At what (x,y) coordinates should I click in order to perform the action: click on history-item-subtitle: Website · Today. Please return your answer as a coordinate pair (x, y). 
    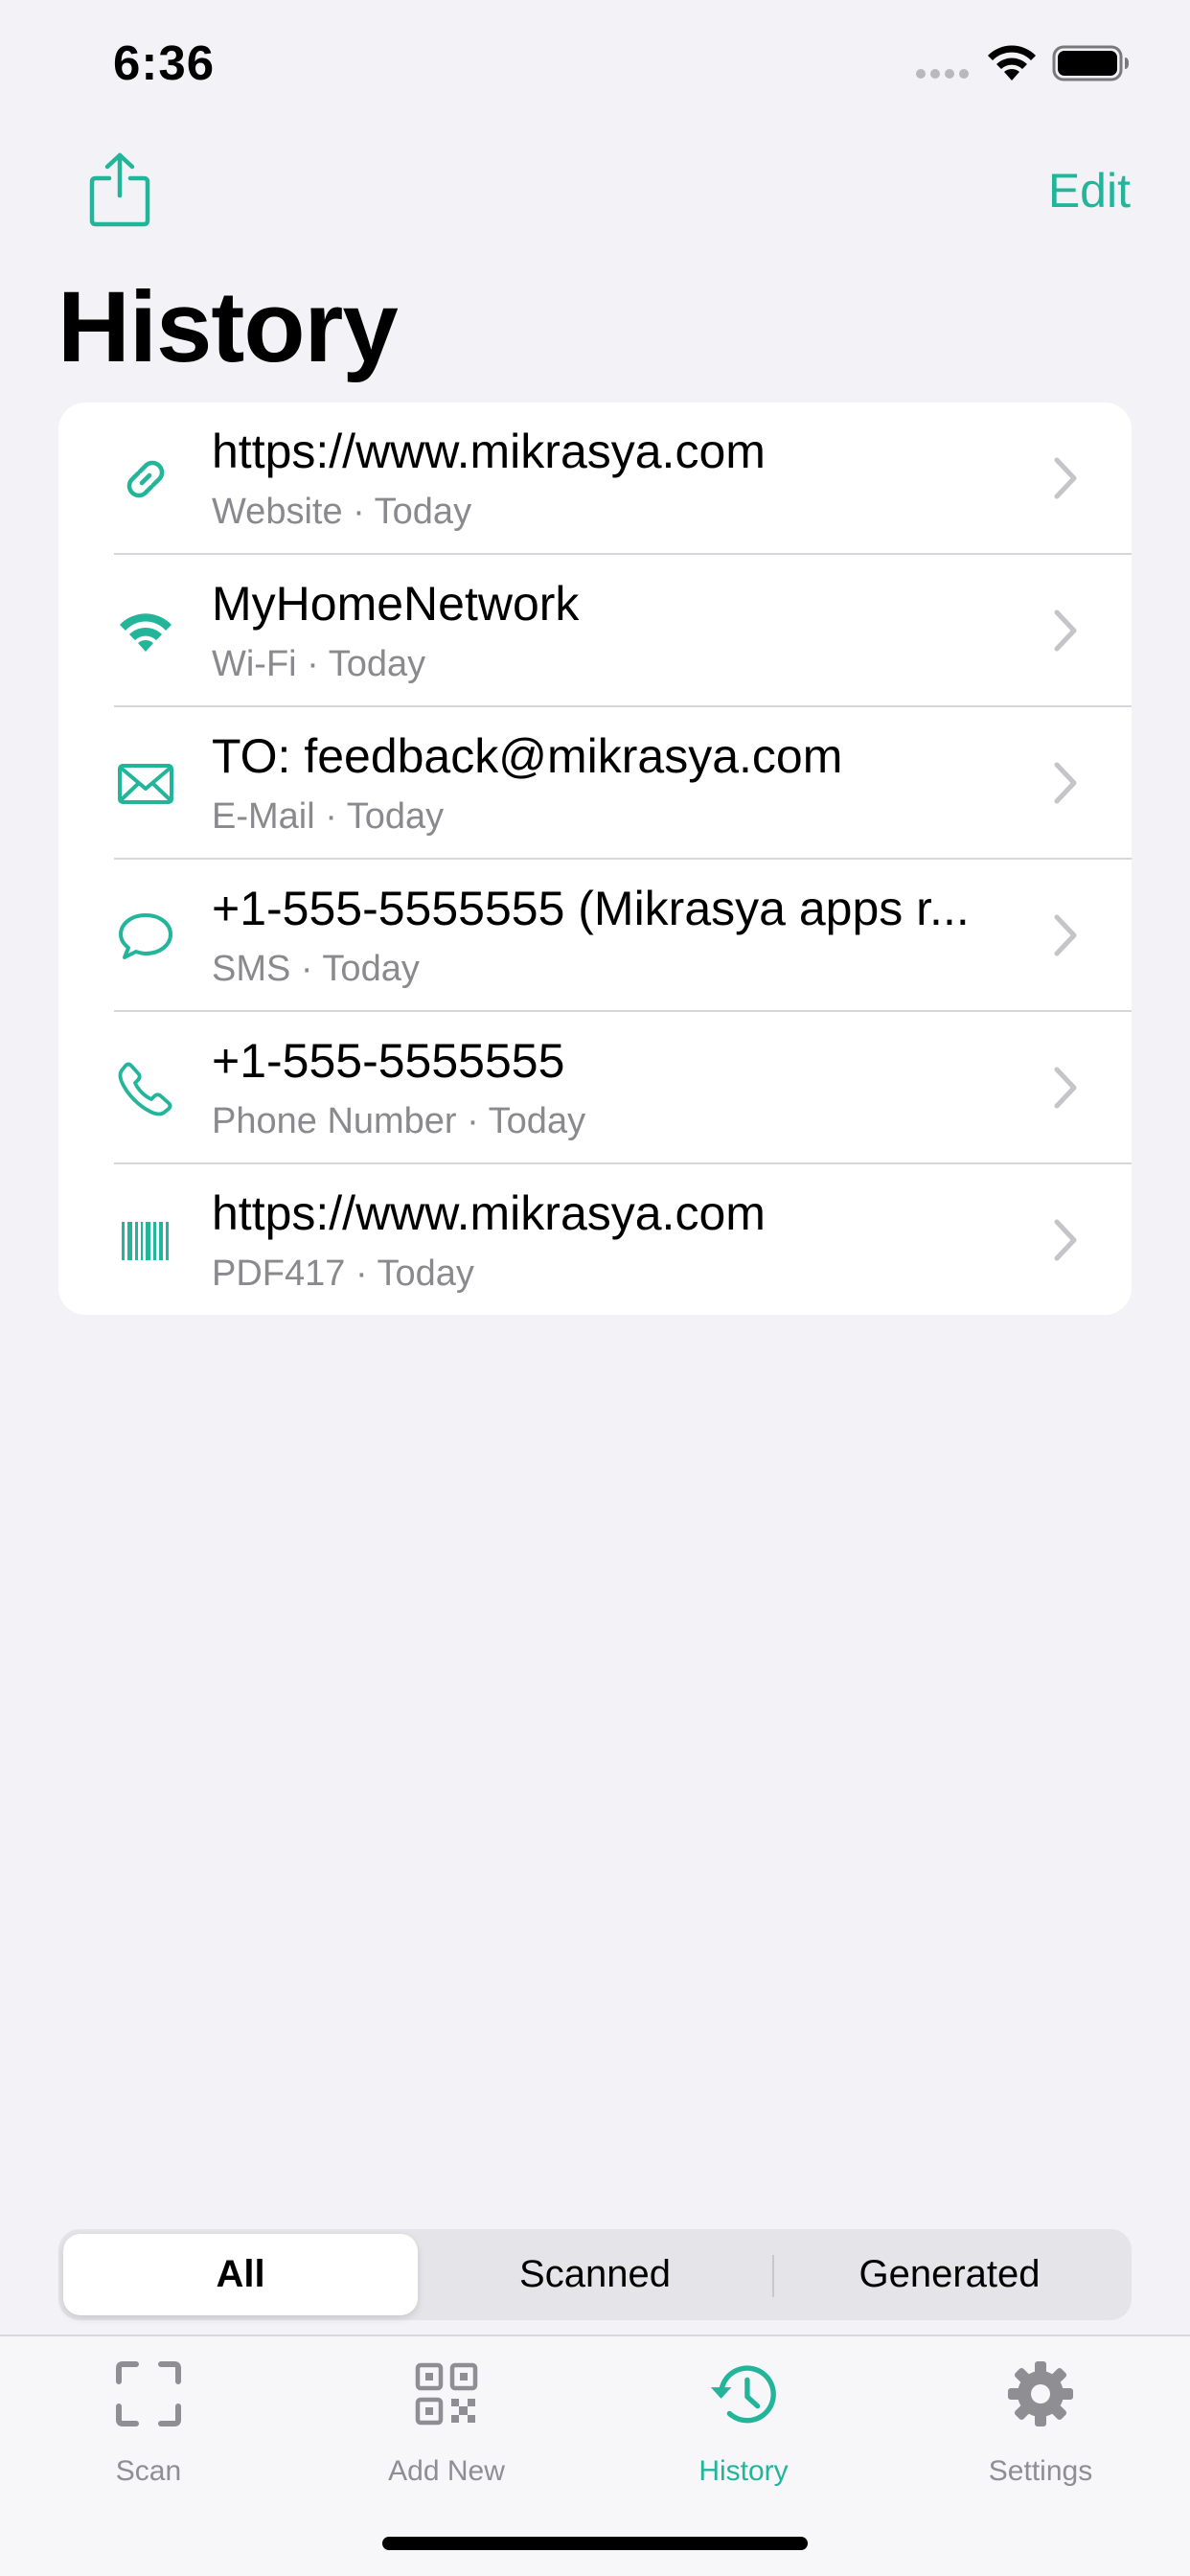
    Looking at the image, I should click on (342, 512).